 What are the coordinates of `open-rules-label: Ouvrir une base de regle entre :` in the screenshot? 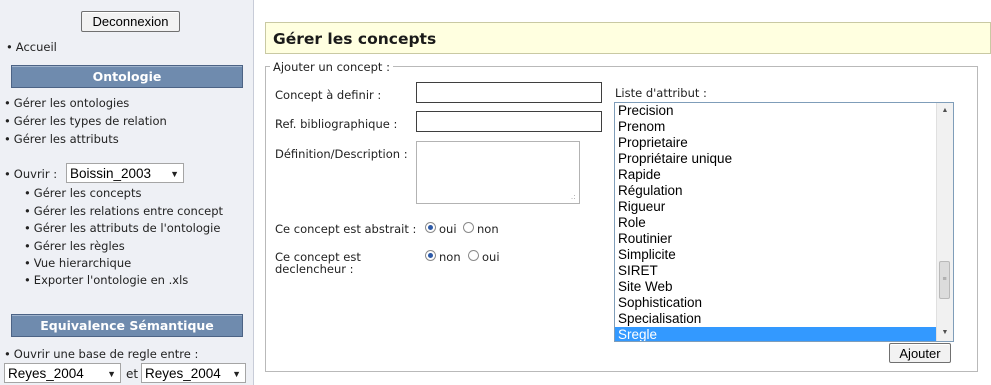 It's located at (101, 354).